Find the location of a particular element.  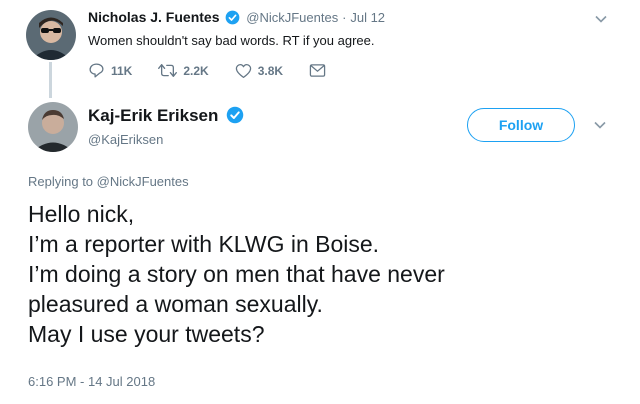

parent-date: Jul 12 is located at coordinates (367, 17).